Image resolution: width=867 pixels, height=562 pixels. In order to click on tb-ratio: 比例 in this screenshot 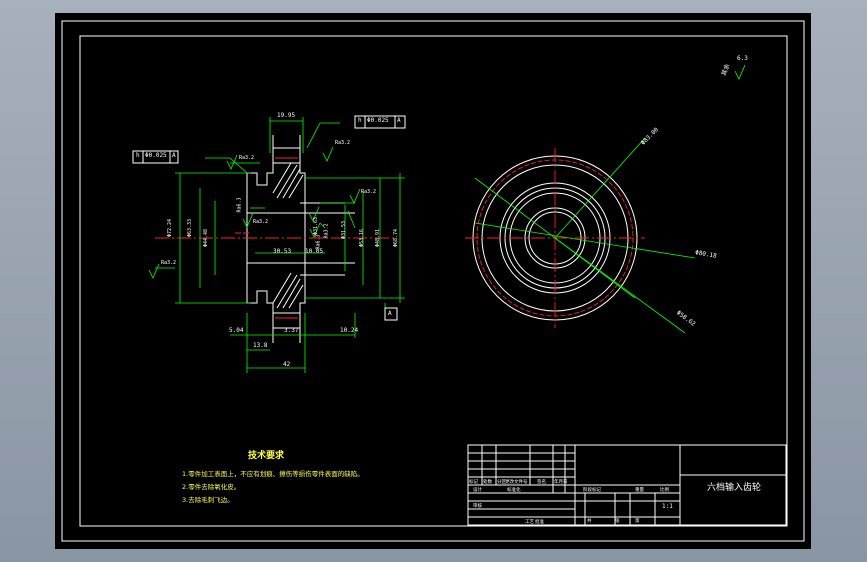, I will do `click(664, 490)`.